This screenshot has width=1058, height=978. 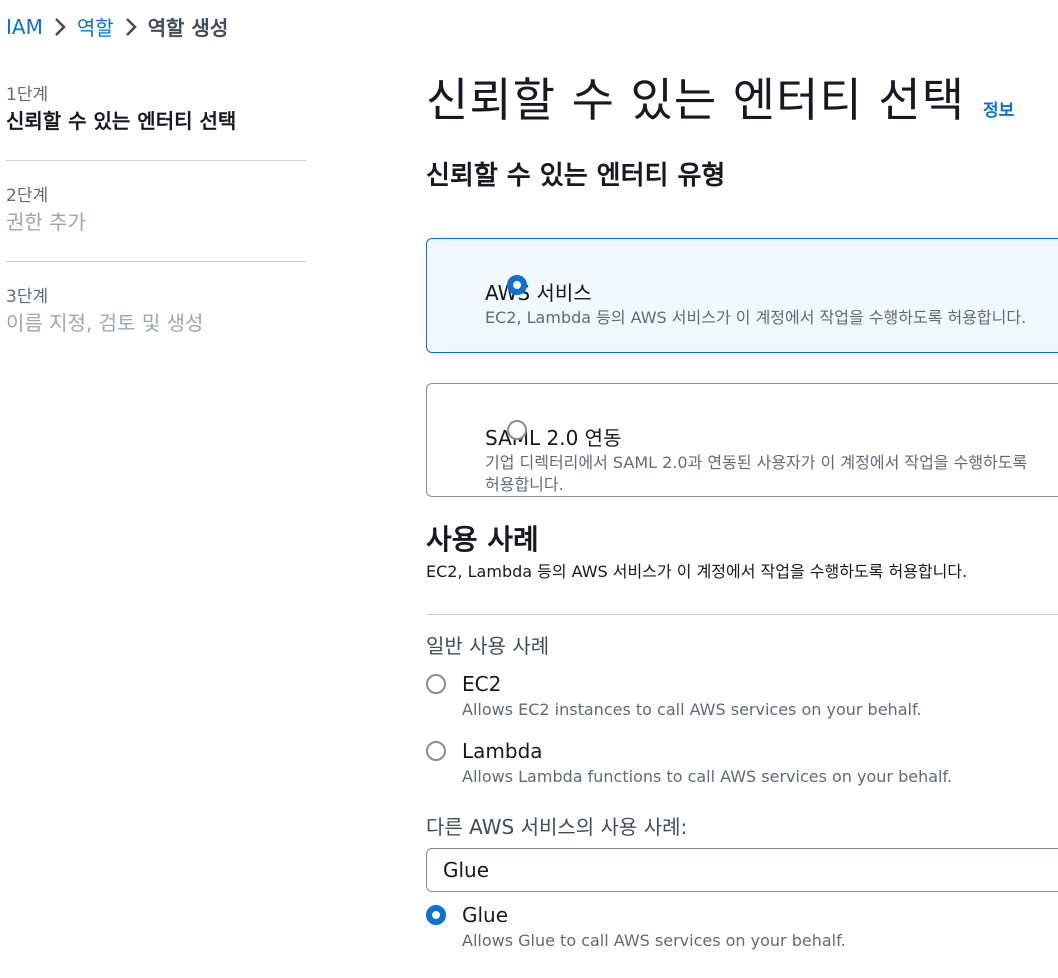 I want to click on step-3: 3단계 이름 지정, 검토 및 생성, so click(x=156, y=324).